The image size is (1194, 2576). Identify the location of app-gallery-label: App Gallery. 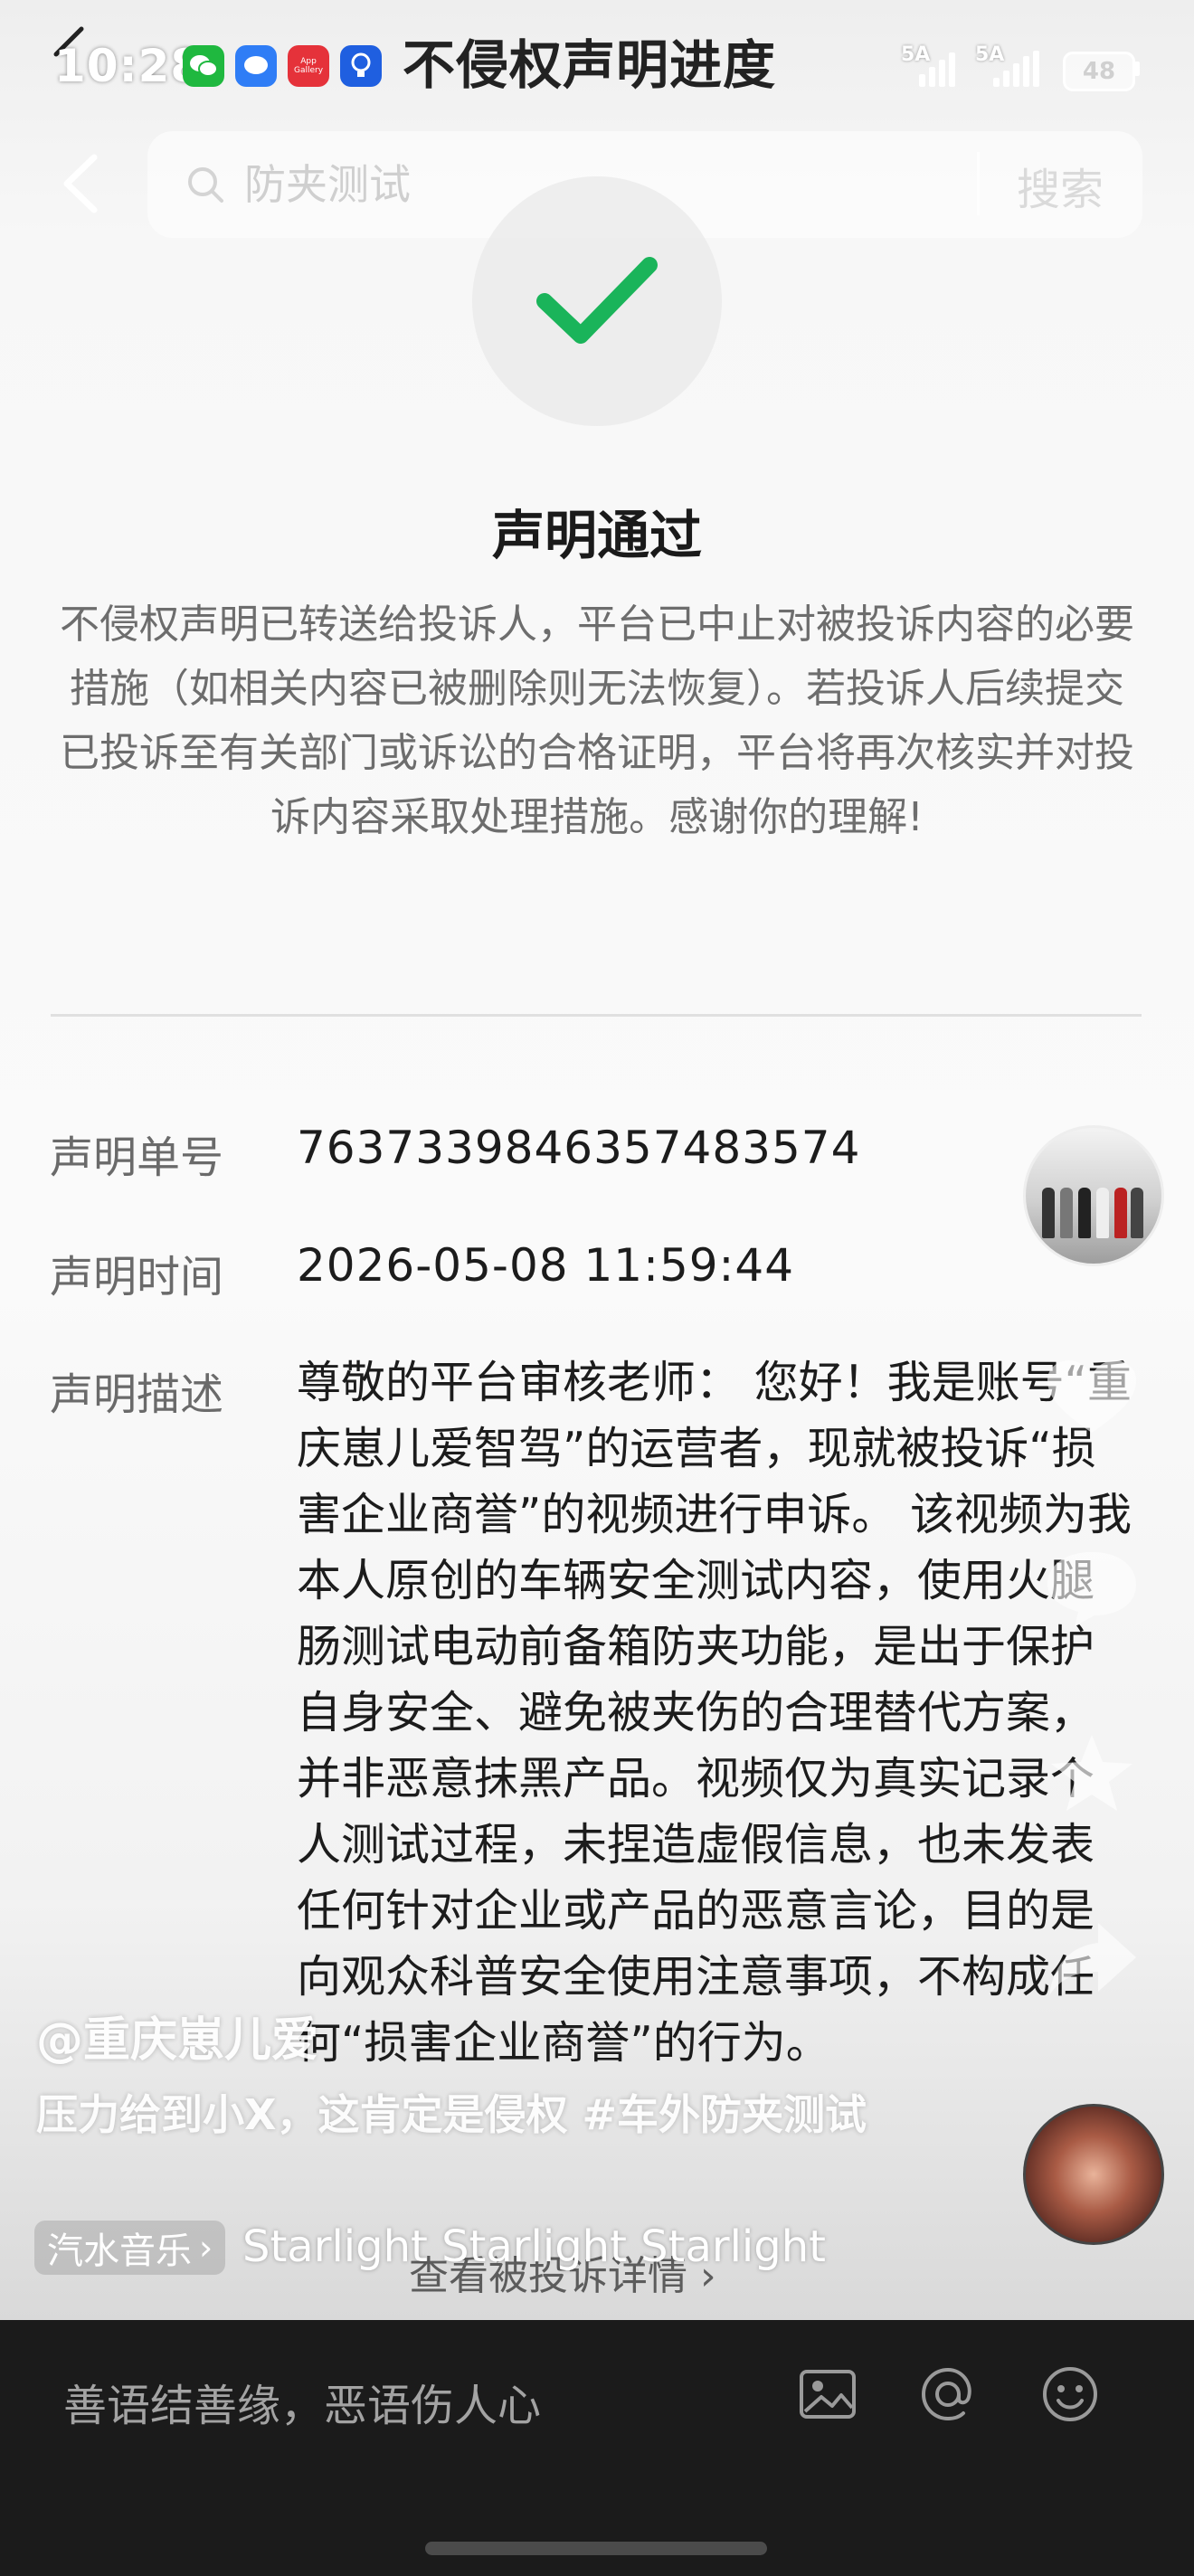
(308, 66).